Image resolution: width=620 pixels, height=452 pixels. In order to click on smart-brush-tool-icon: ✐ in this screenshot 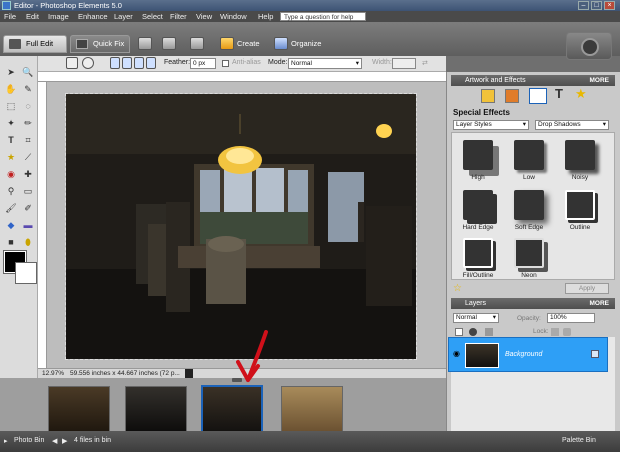, I will do `click(28, 208)`.